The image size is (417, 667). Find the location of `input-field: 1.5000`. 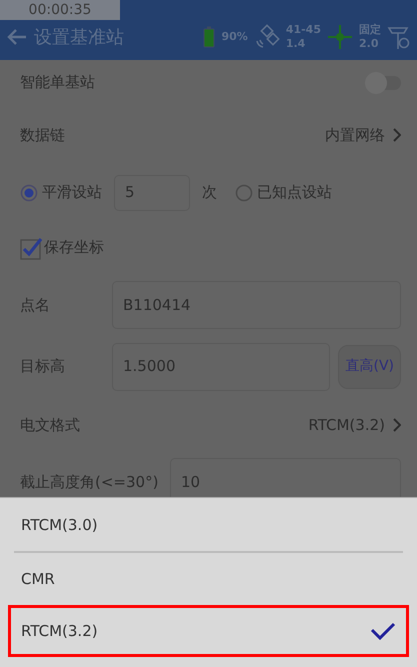

input-field: 1.5000 is located at coordinates (221, 366).